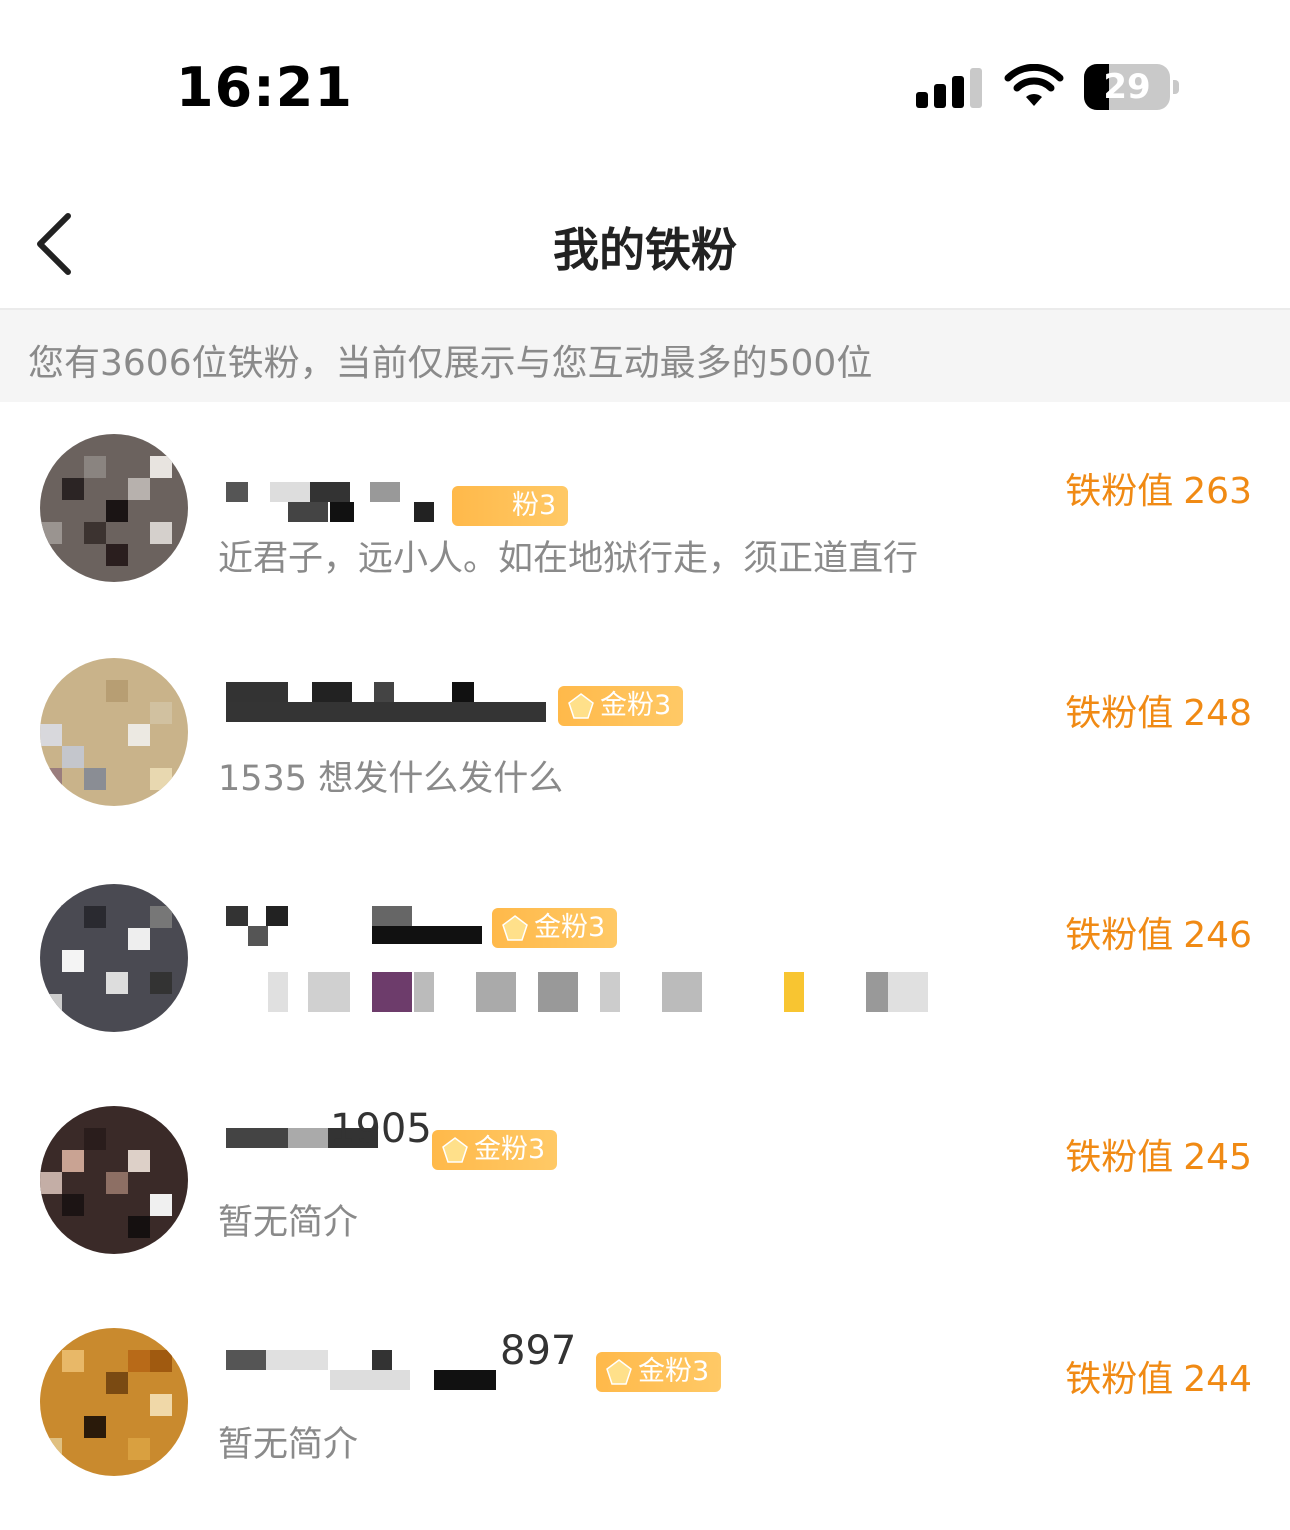 The height and width of the screenshot is (1530, 1290). I want to click on fan-bio: 1535 想发什么发什么, so click(391, 779).